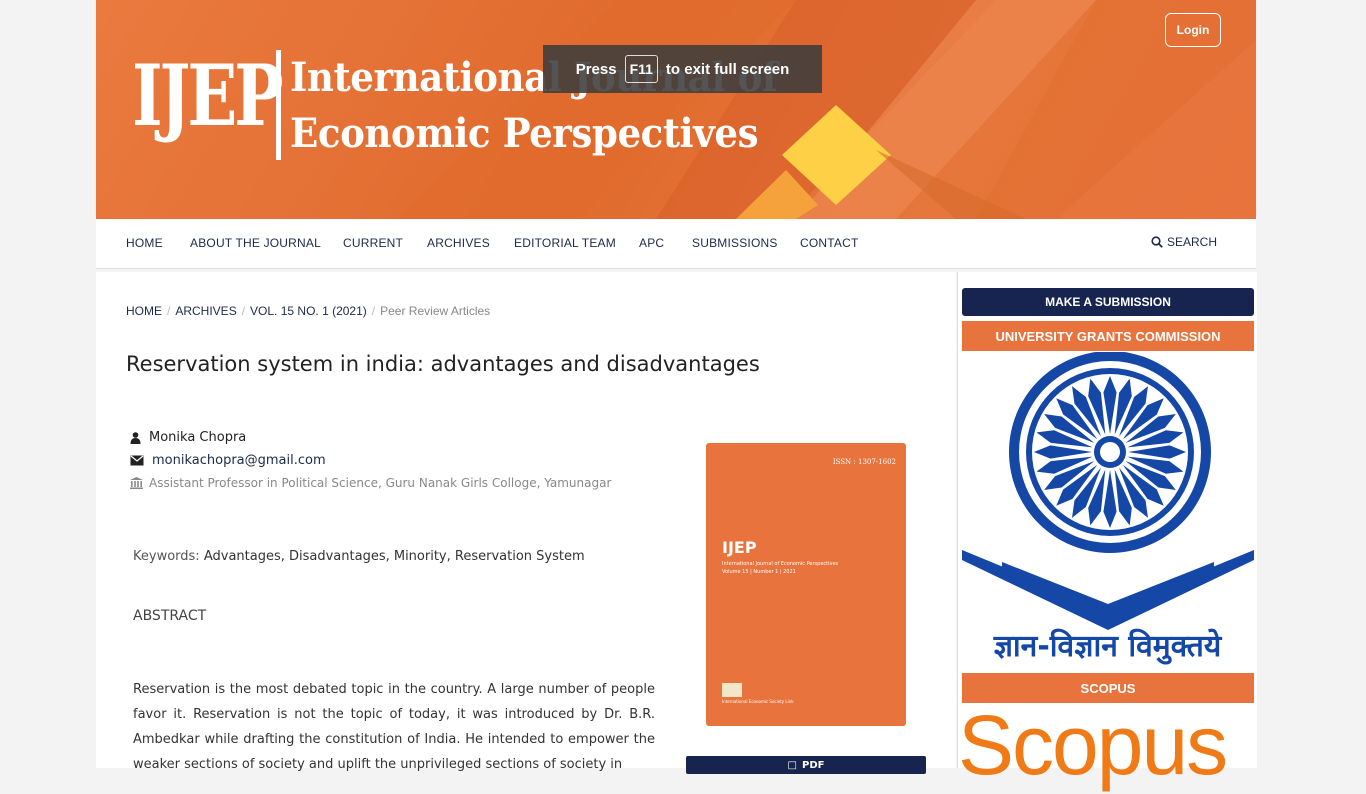 The image size is (1366, 794). I want to click on envelope-icon, so click(137, 460).